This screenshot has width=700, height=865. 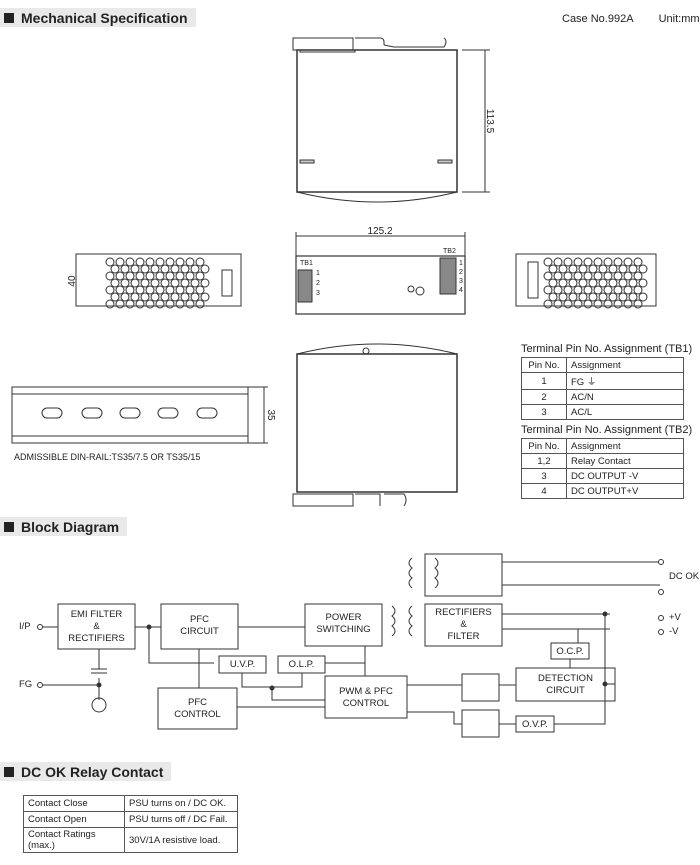 I want to click on rectifiers-label: RECTIFIERS & FILTER, so click(x=463, y=624).